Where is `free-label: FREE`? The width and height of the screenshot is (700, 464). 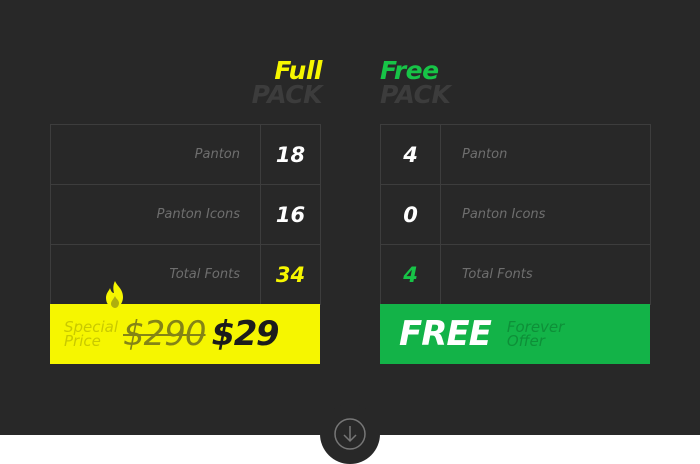 free-label: FREE is located at coordinates (445, 334).